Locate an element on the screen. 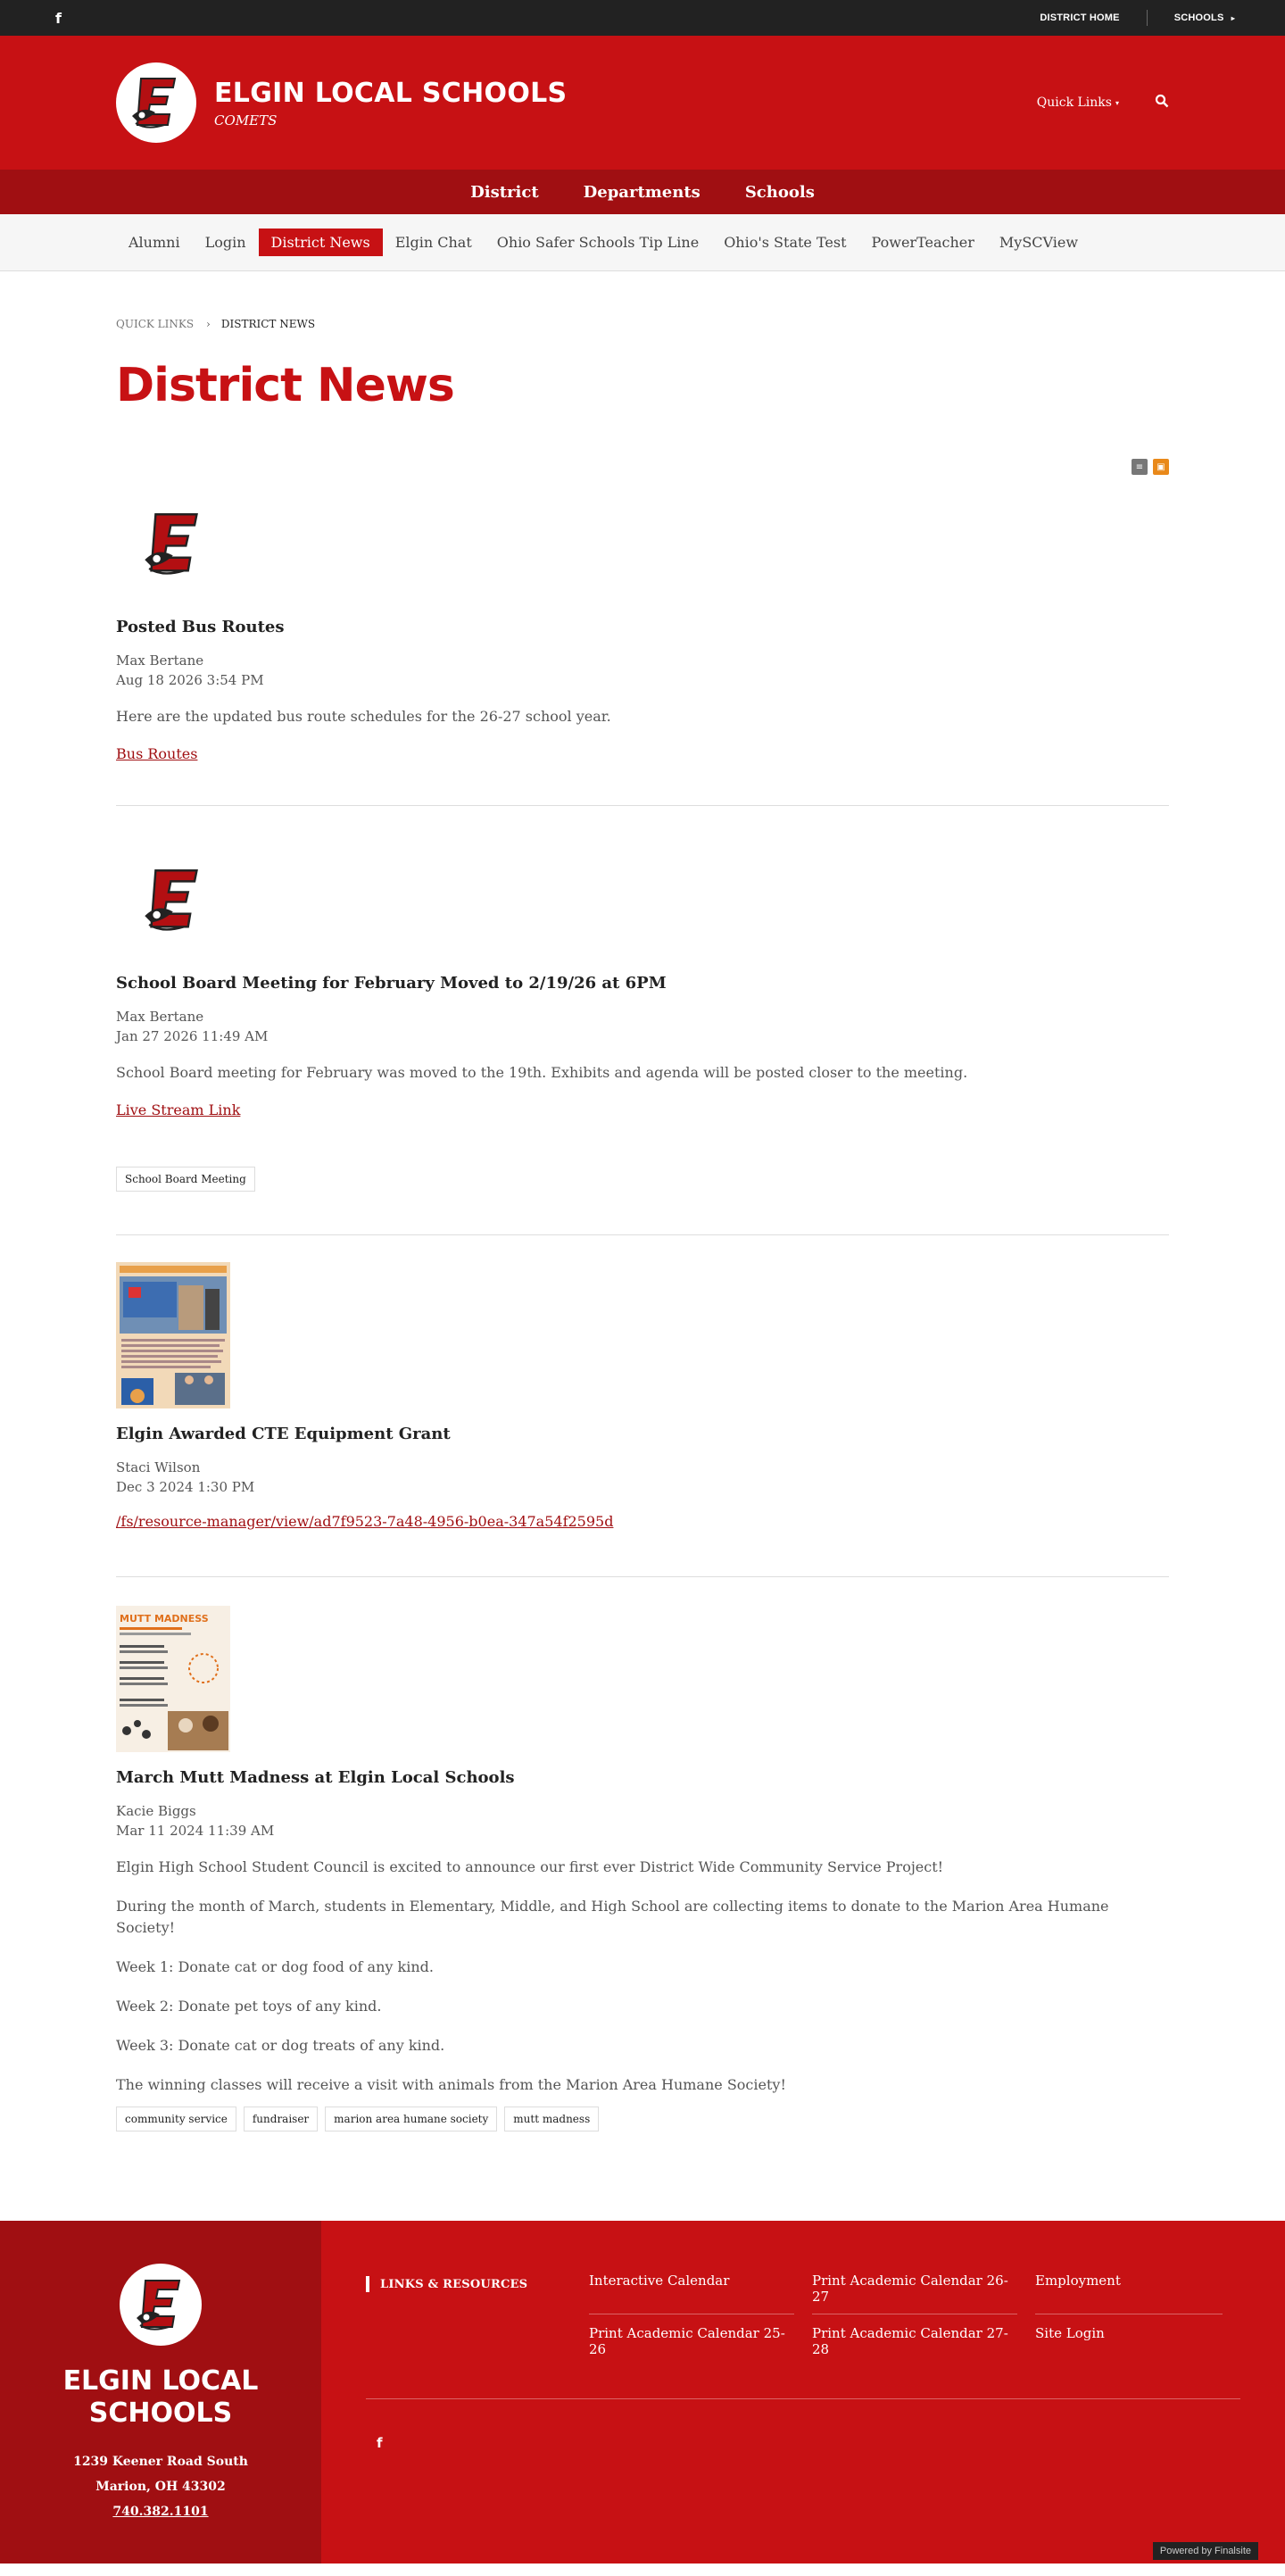 Image resolution: width=1285 pixels, height=2576 pixels. logo is located at coordinates (156, 103).